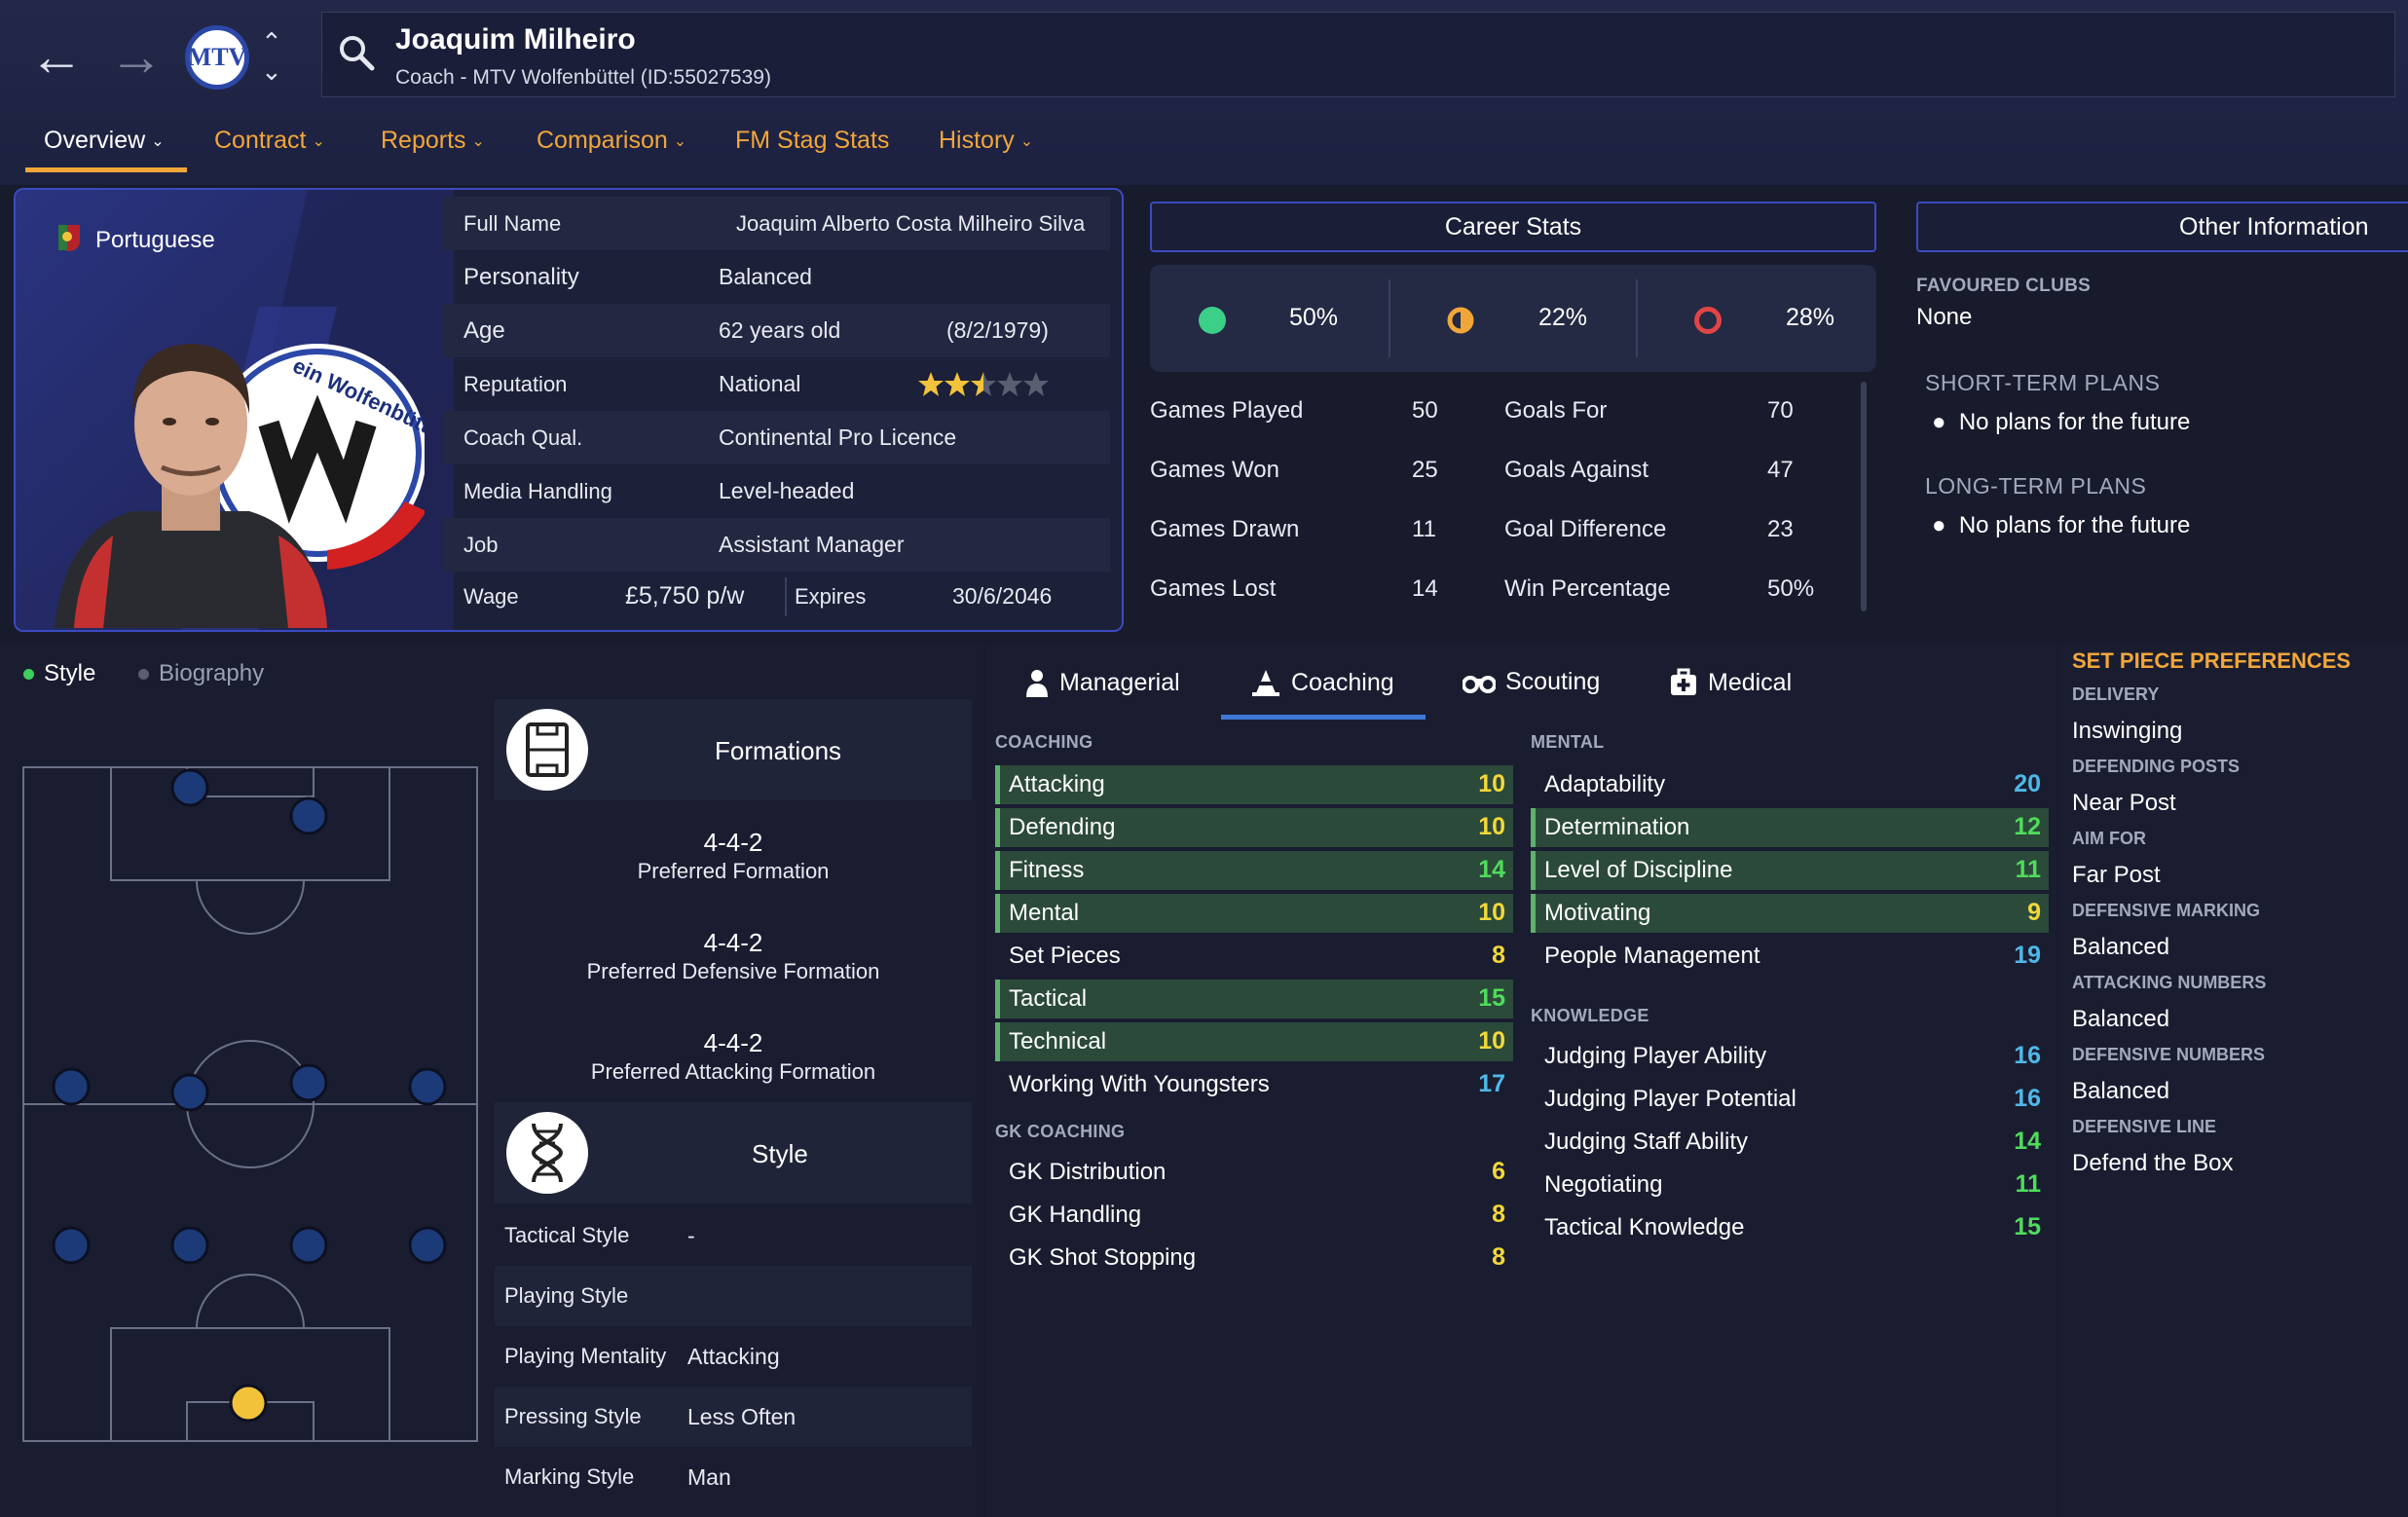  Describe the element at coordinates (1864, 496) in the screenshot. I see `career-scrollbar` at that location.